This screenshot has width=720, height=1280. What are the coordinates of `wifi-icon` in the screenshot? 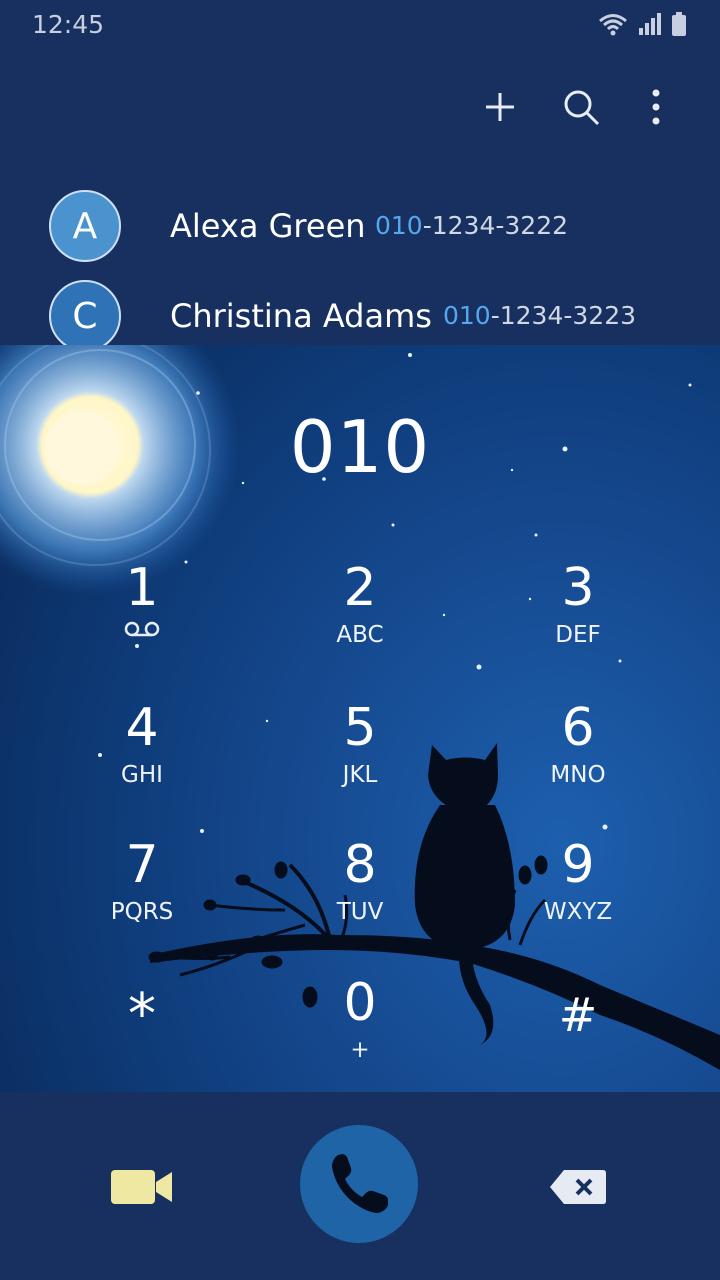 It's located at (613, 25).